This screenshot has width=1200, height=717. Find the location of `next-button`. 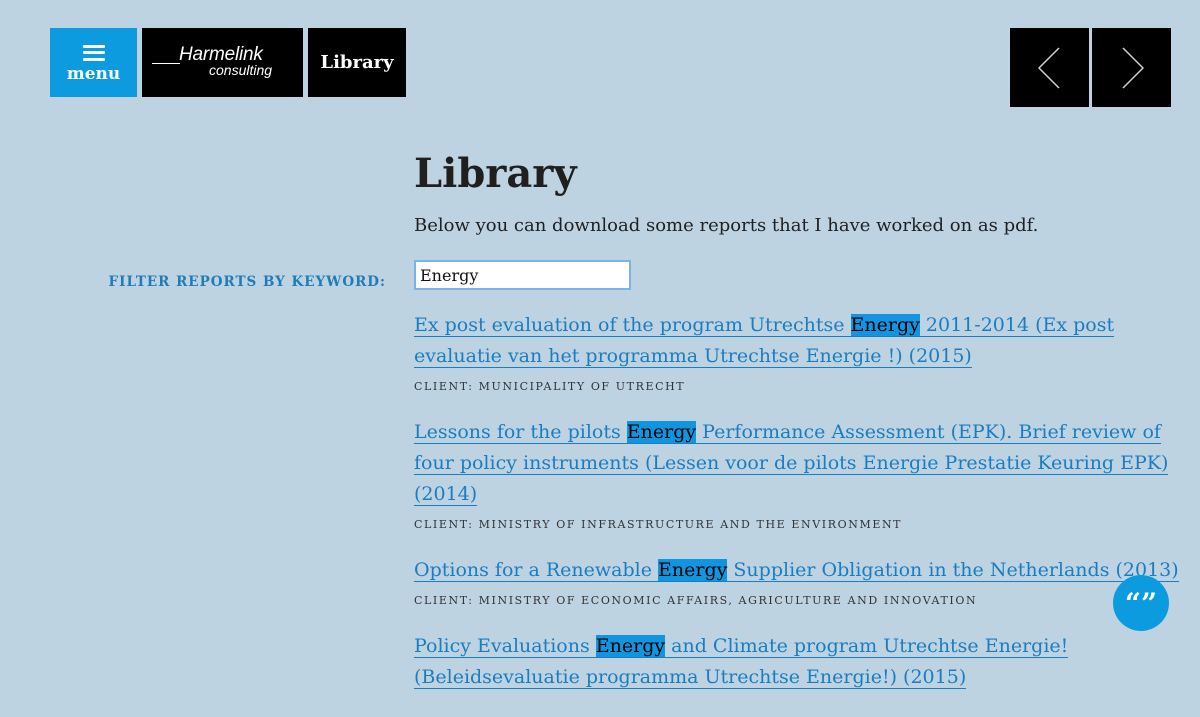

next-button is located at coordinates (1131, 67).